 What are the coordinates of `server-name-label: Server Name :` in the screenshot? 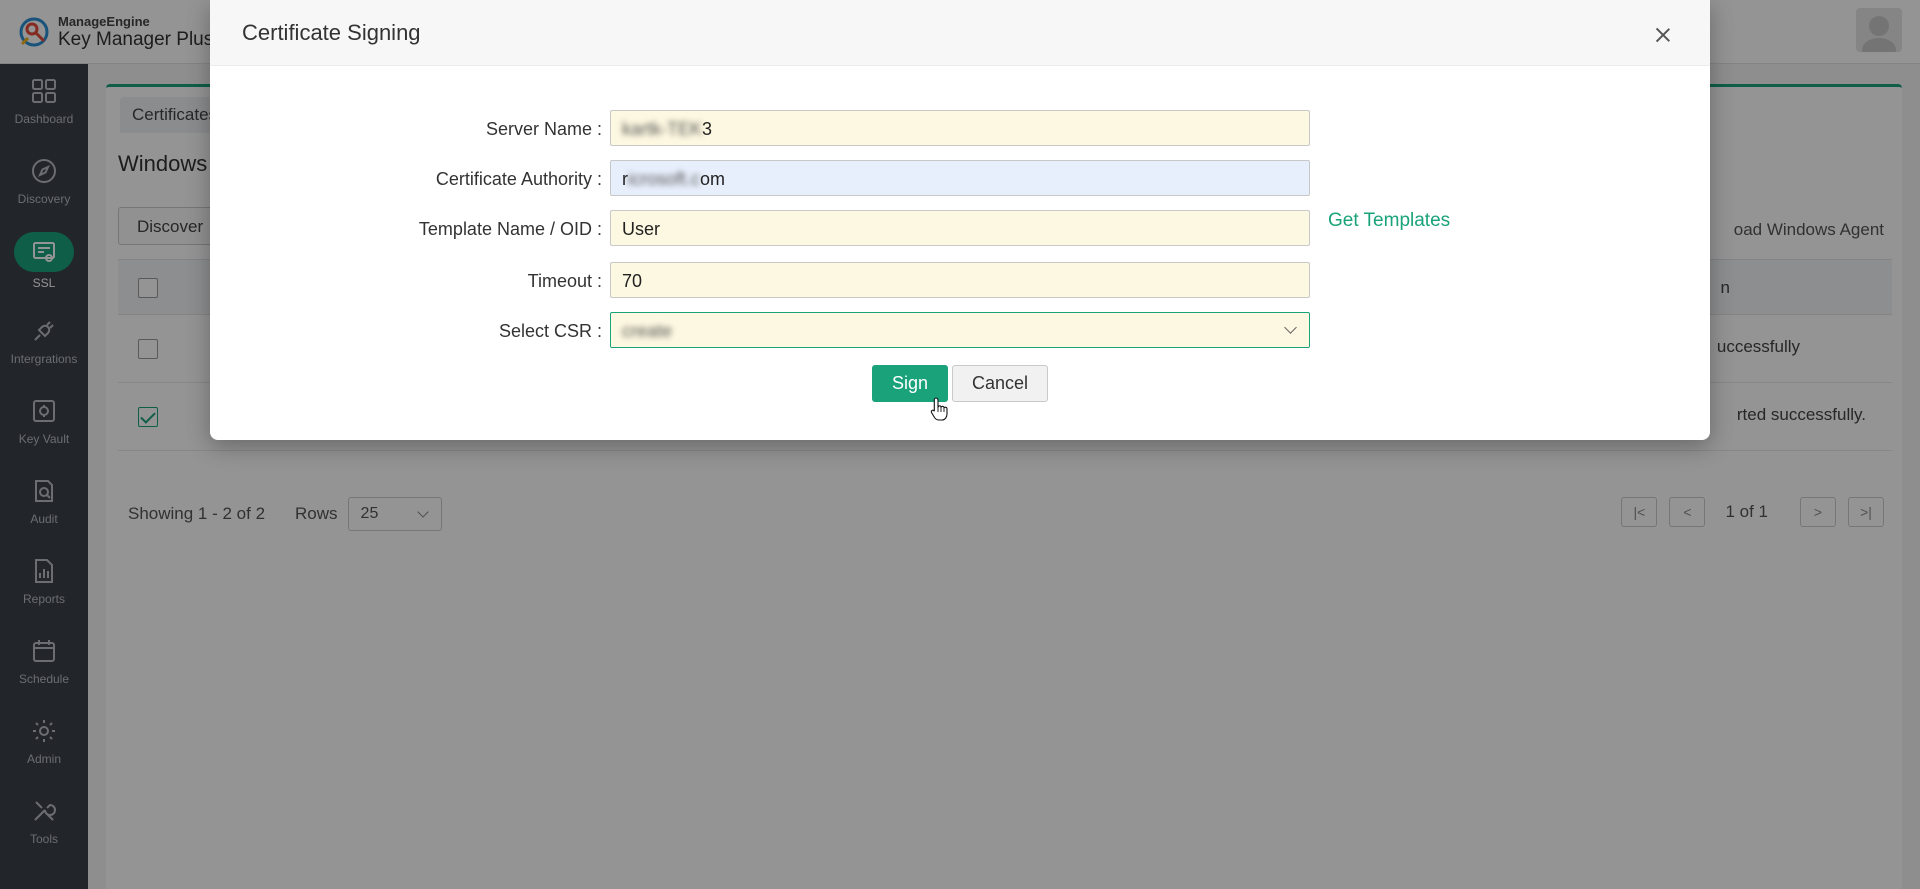 It's located at (543, 129).